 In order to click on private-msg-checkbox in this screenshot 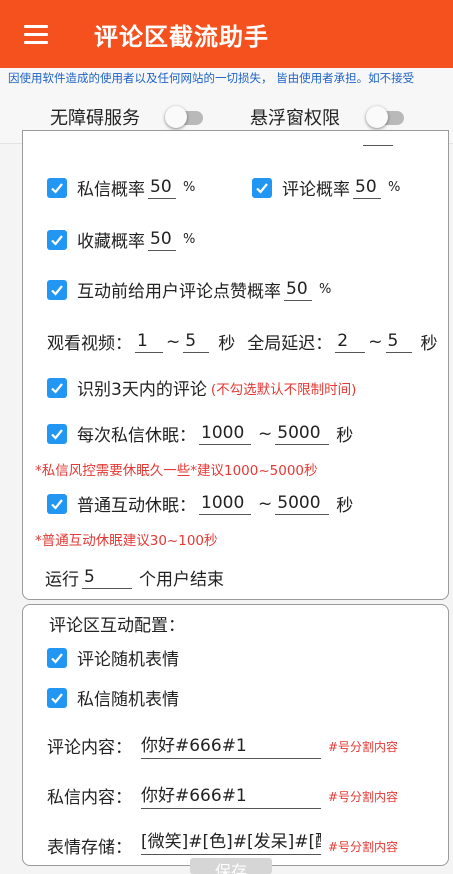, I will do `click(57, 187)`.